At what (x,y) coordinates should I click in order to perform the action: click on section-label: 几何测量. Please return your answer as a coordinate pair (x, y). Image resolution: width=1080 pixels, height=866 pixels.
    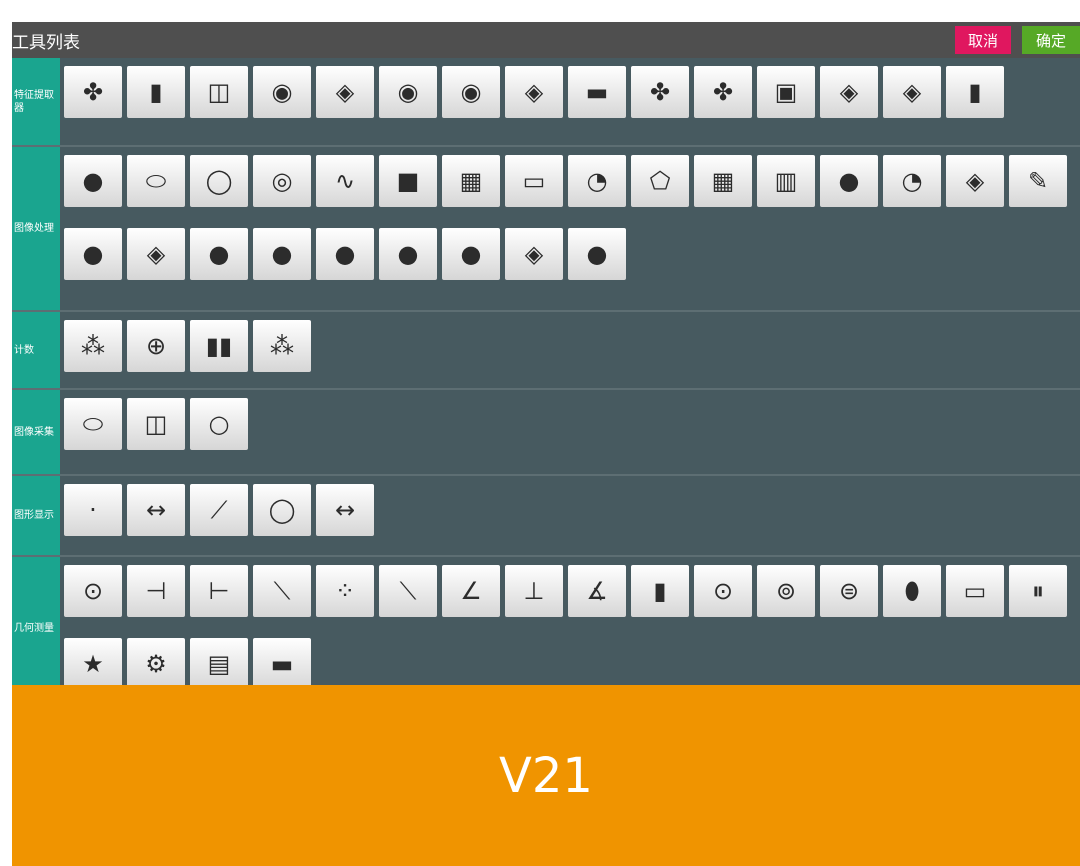
    Looking at the image, I should click on (36, 628).